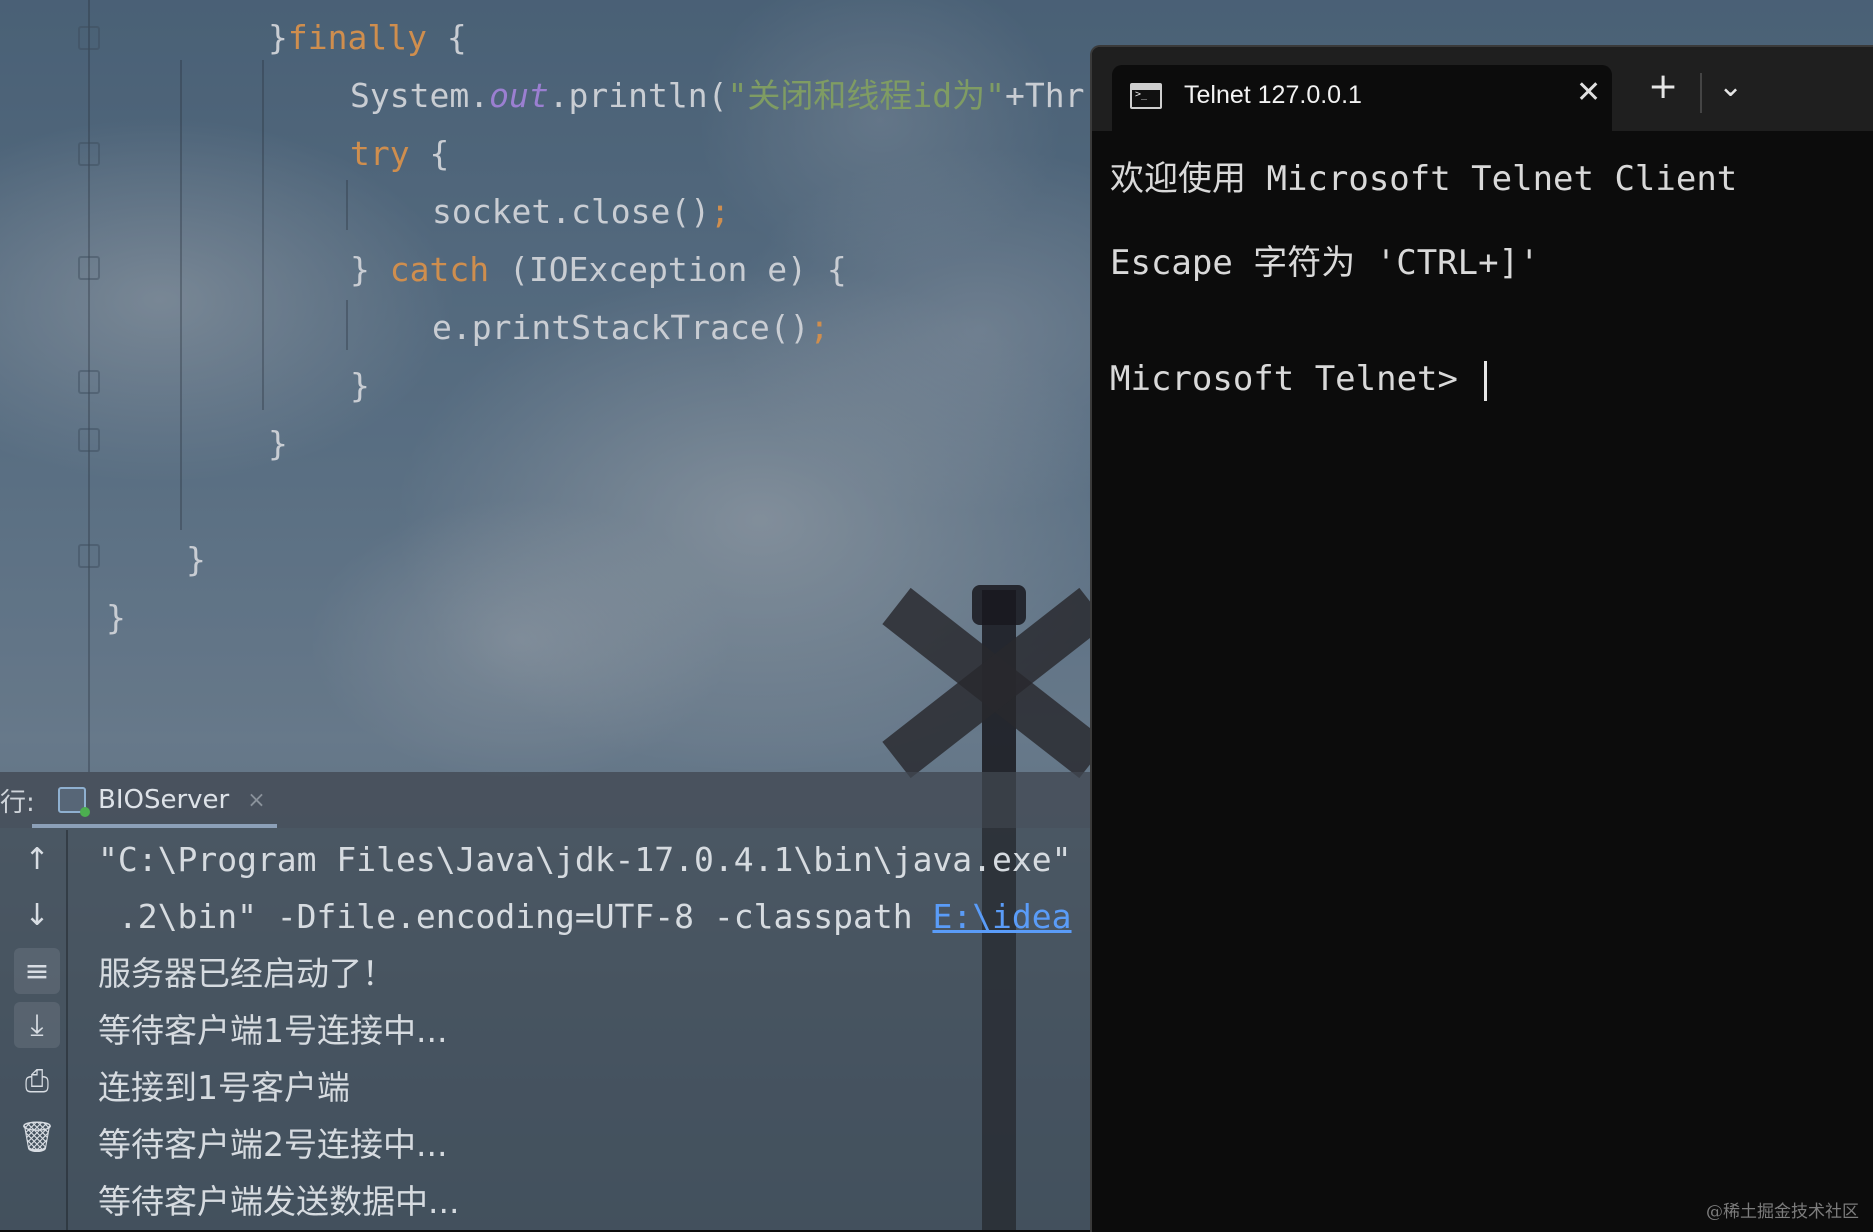  I want to click on divider, so click(1701, 93).